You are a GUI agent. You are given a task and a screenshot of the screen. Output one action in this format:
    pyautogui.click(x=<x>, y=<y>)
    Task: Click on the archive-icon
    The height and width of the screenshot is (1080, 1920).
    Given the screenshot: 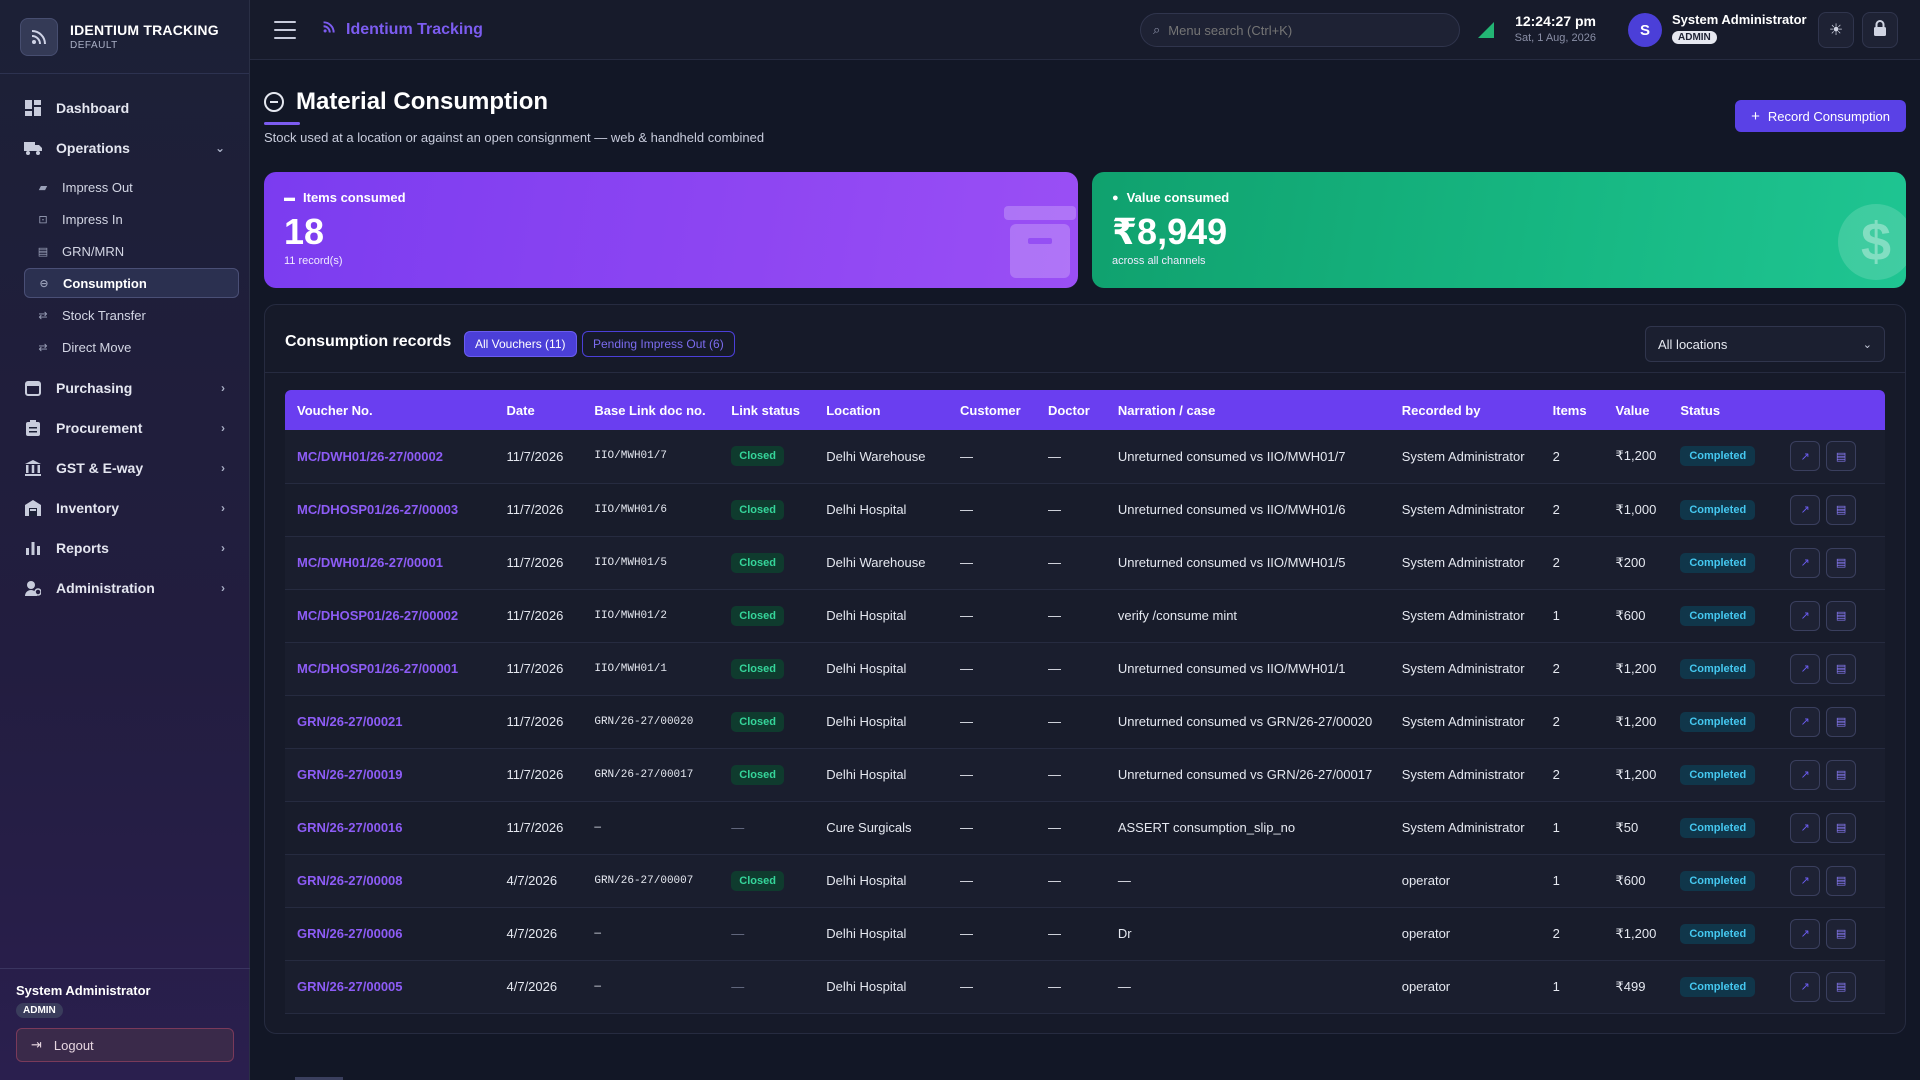 What is the action you would take?
    pyautogui.click(x=1040, y=241)
    